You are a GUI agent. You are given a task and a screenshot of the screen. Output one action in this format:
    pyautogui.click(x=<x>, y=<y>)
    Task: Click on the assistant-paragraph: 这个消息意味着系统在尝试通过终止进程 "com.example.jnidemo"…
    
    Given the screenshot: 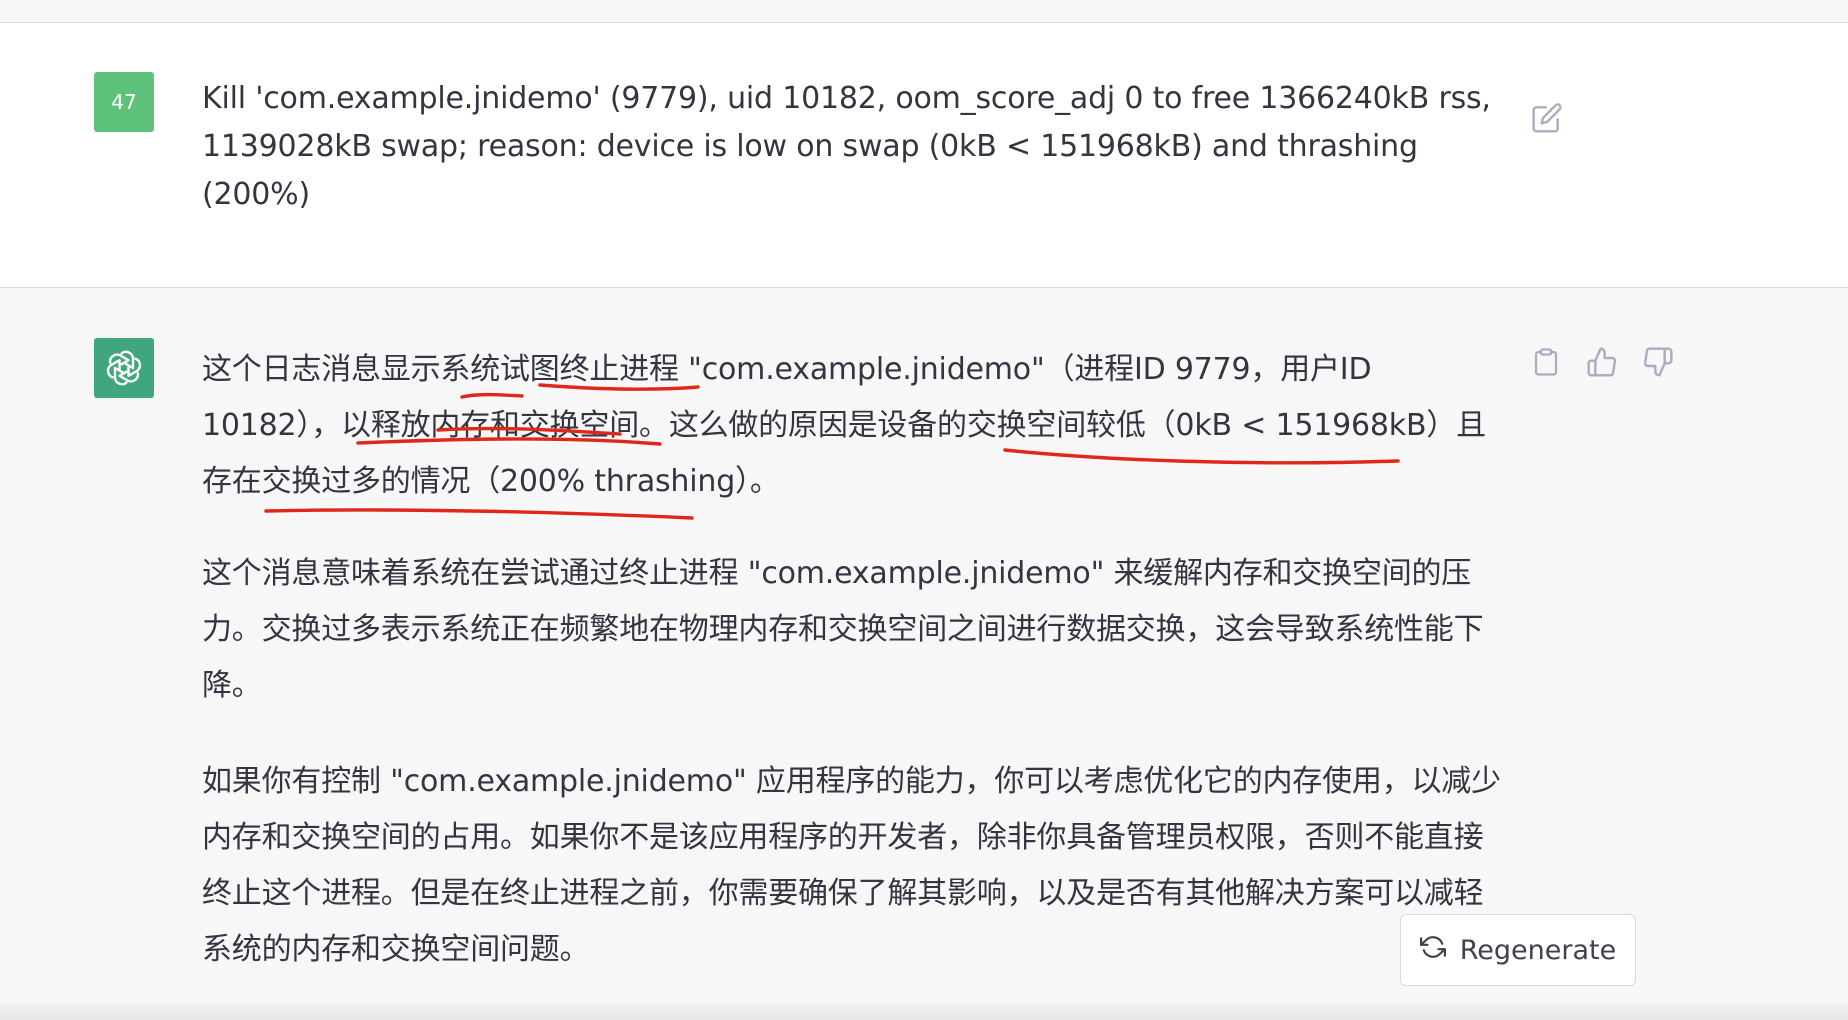 What is the action you would take?
    pyautogui.click(x=843, y=629)
    